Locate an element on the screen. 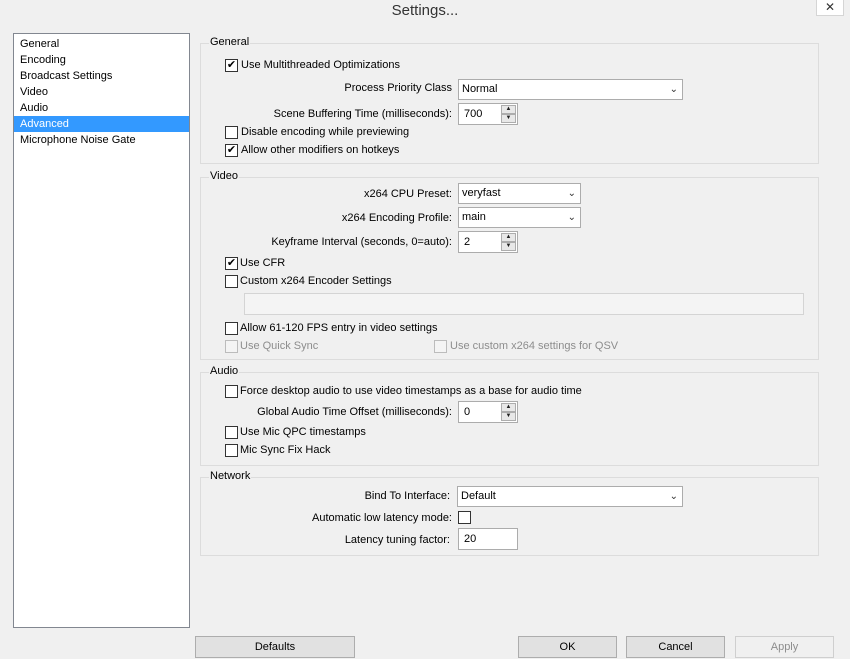 The height and width of the screenshot is (659, 850). ok-button: OK is located at coordinates (567, 647).